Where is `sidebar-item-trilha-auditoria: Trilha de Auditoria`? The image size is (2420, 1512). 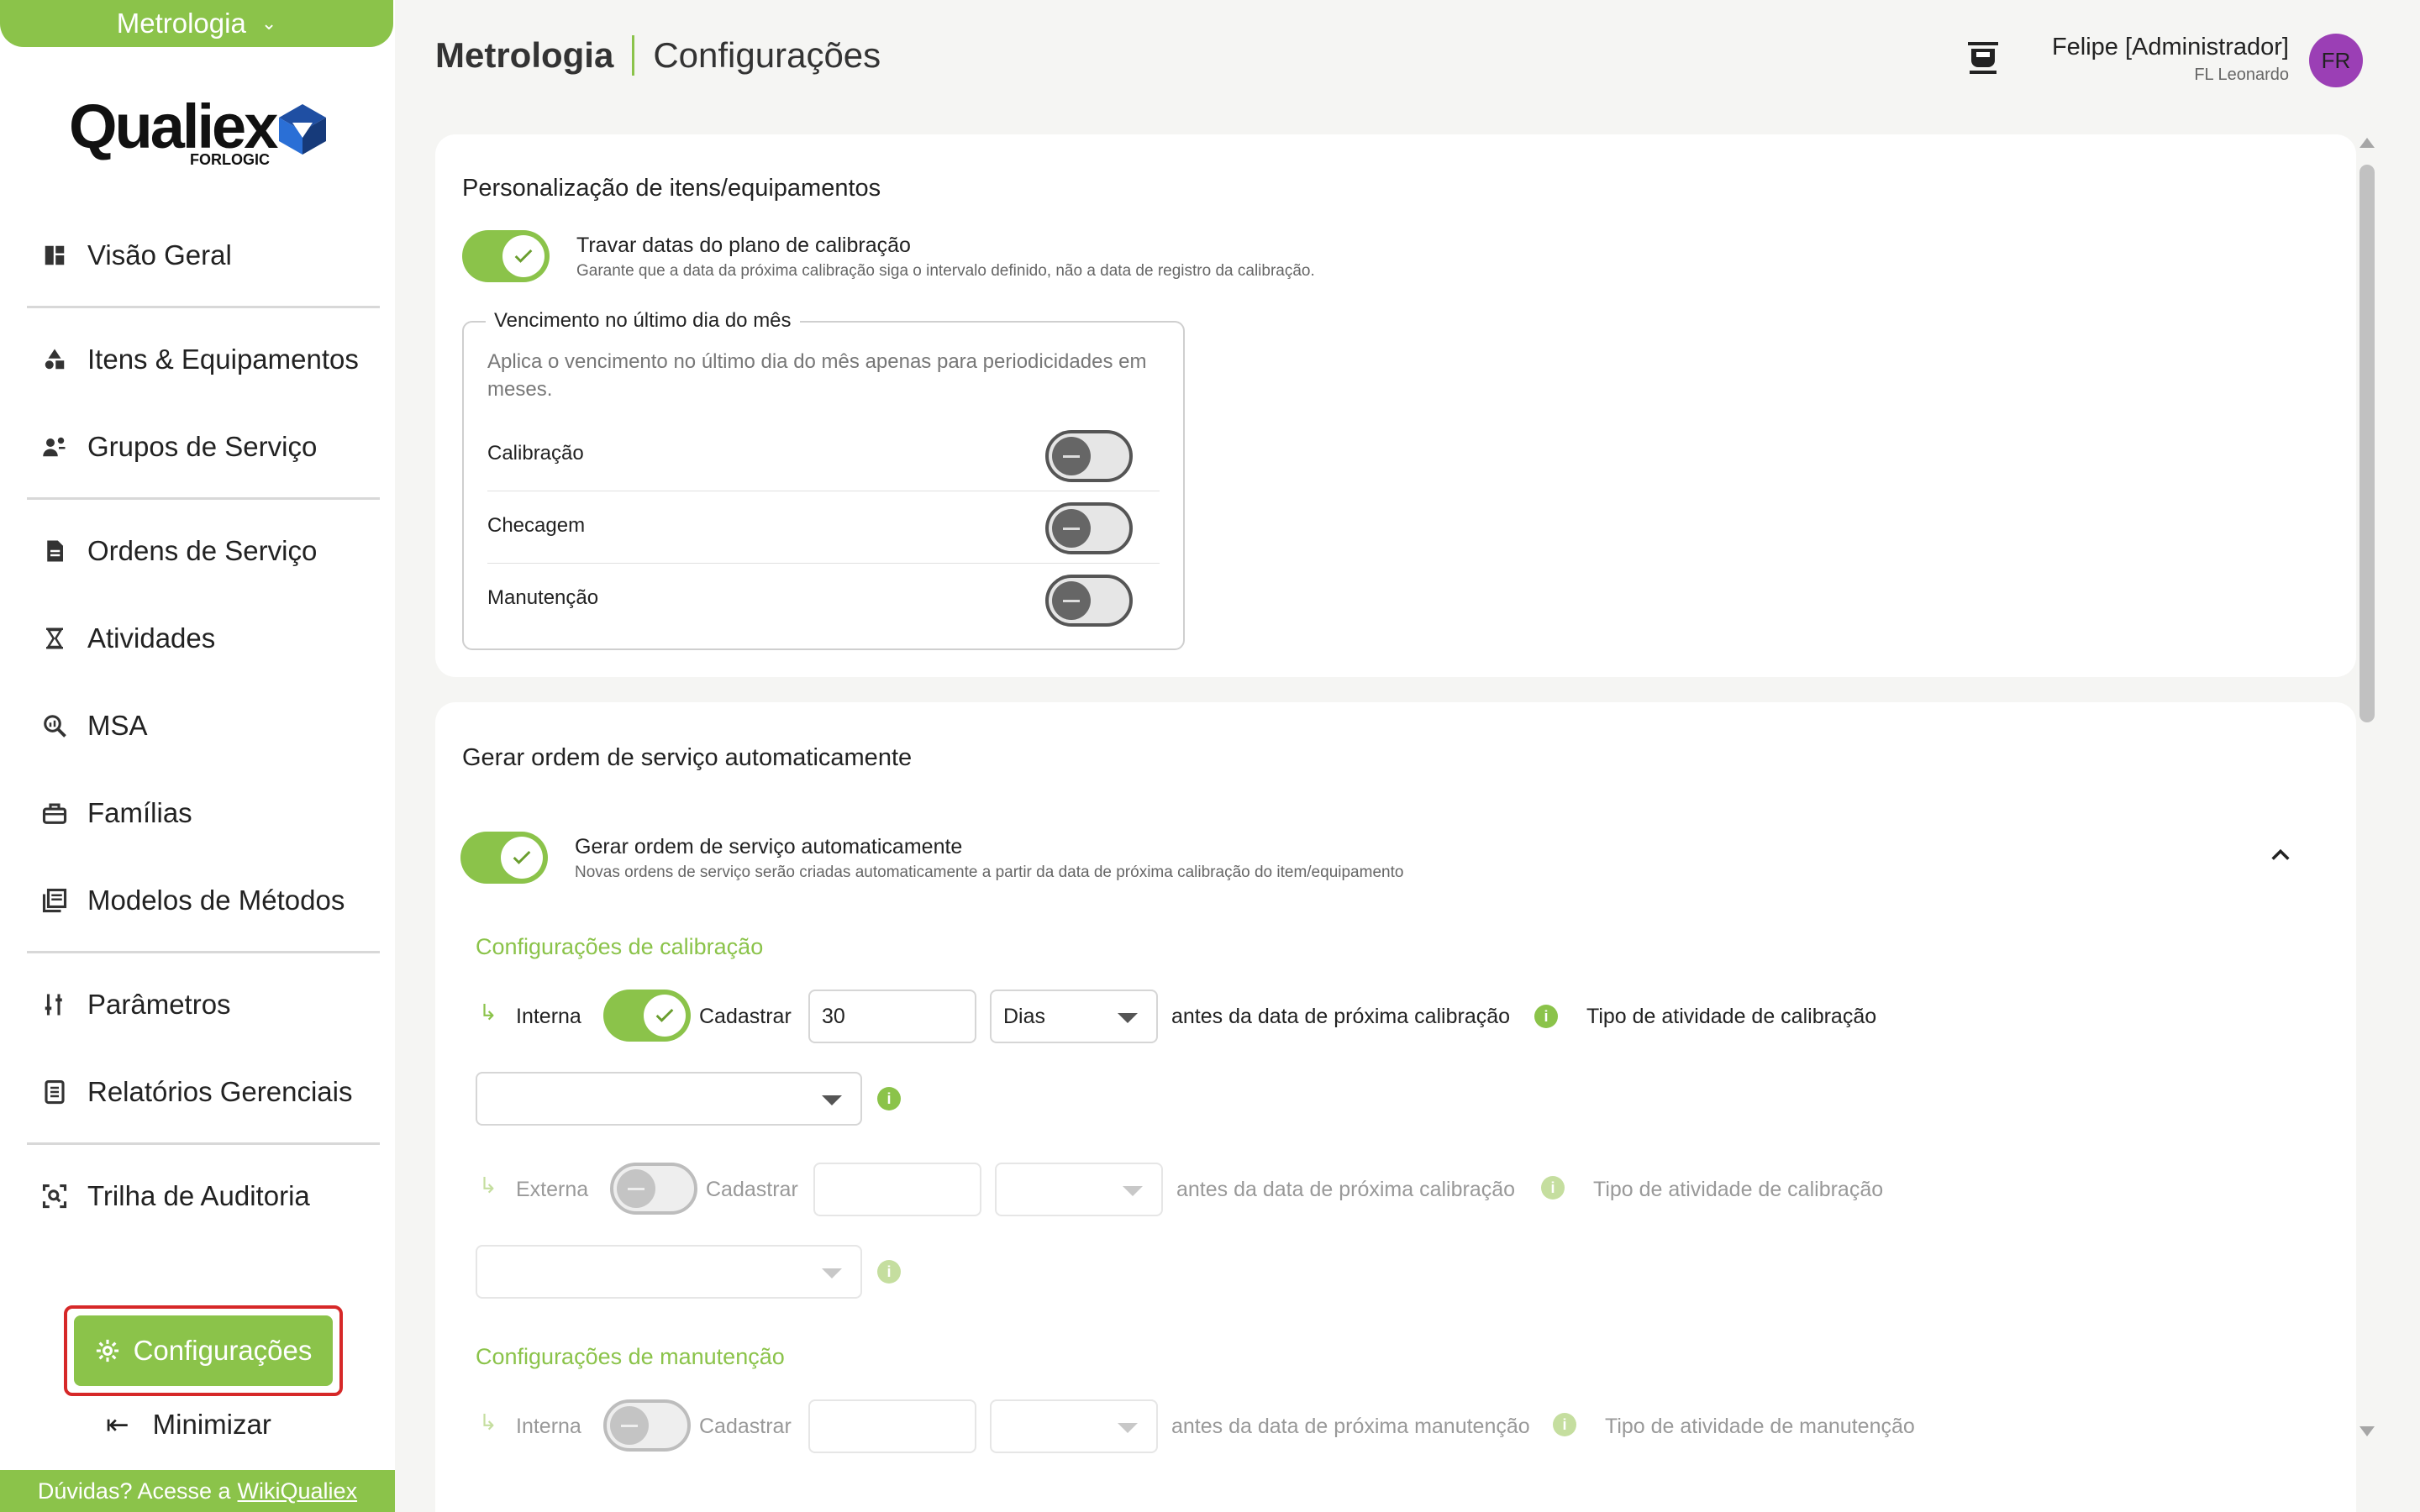
sidebar-item-trilha-auditoria: Trilha de Auditoria is located at coordinates (175, 1196).